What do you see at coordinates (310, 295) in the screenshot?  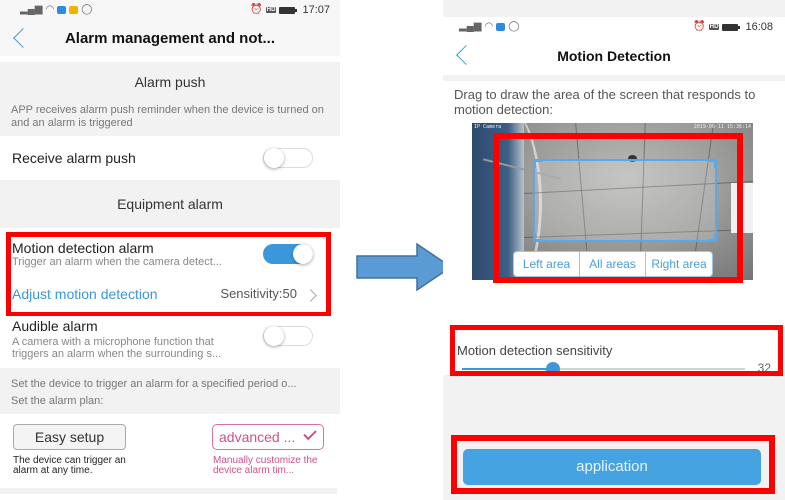 I see `chevron-right-icon` at bounding box center [310, 295].